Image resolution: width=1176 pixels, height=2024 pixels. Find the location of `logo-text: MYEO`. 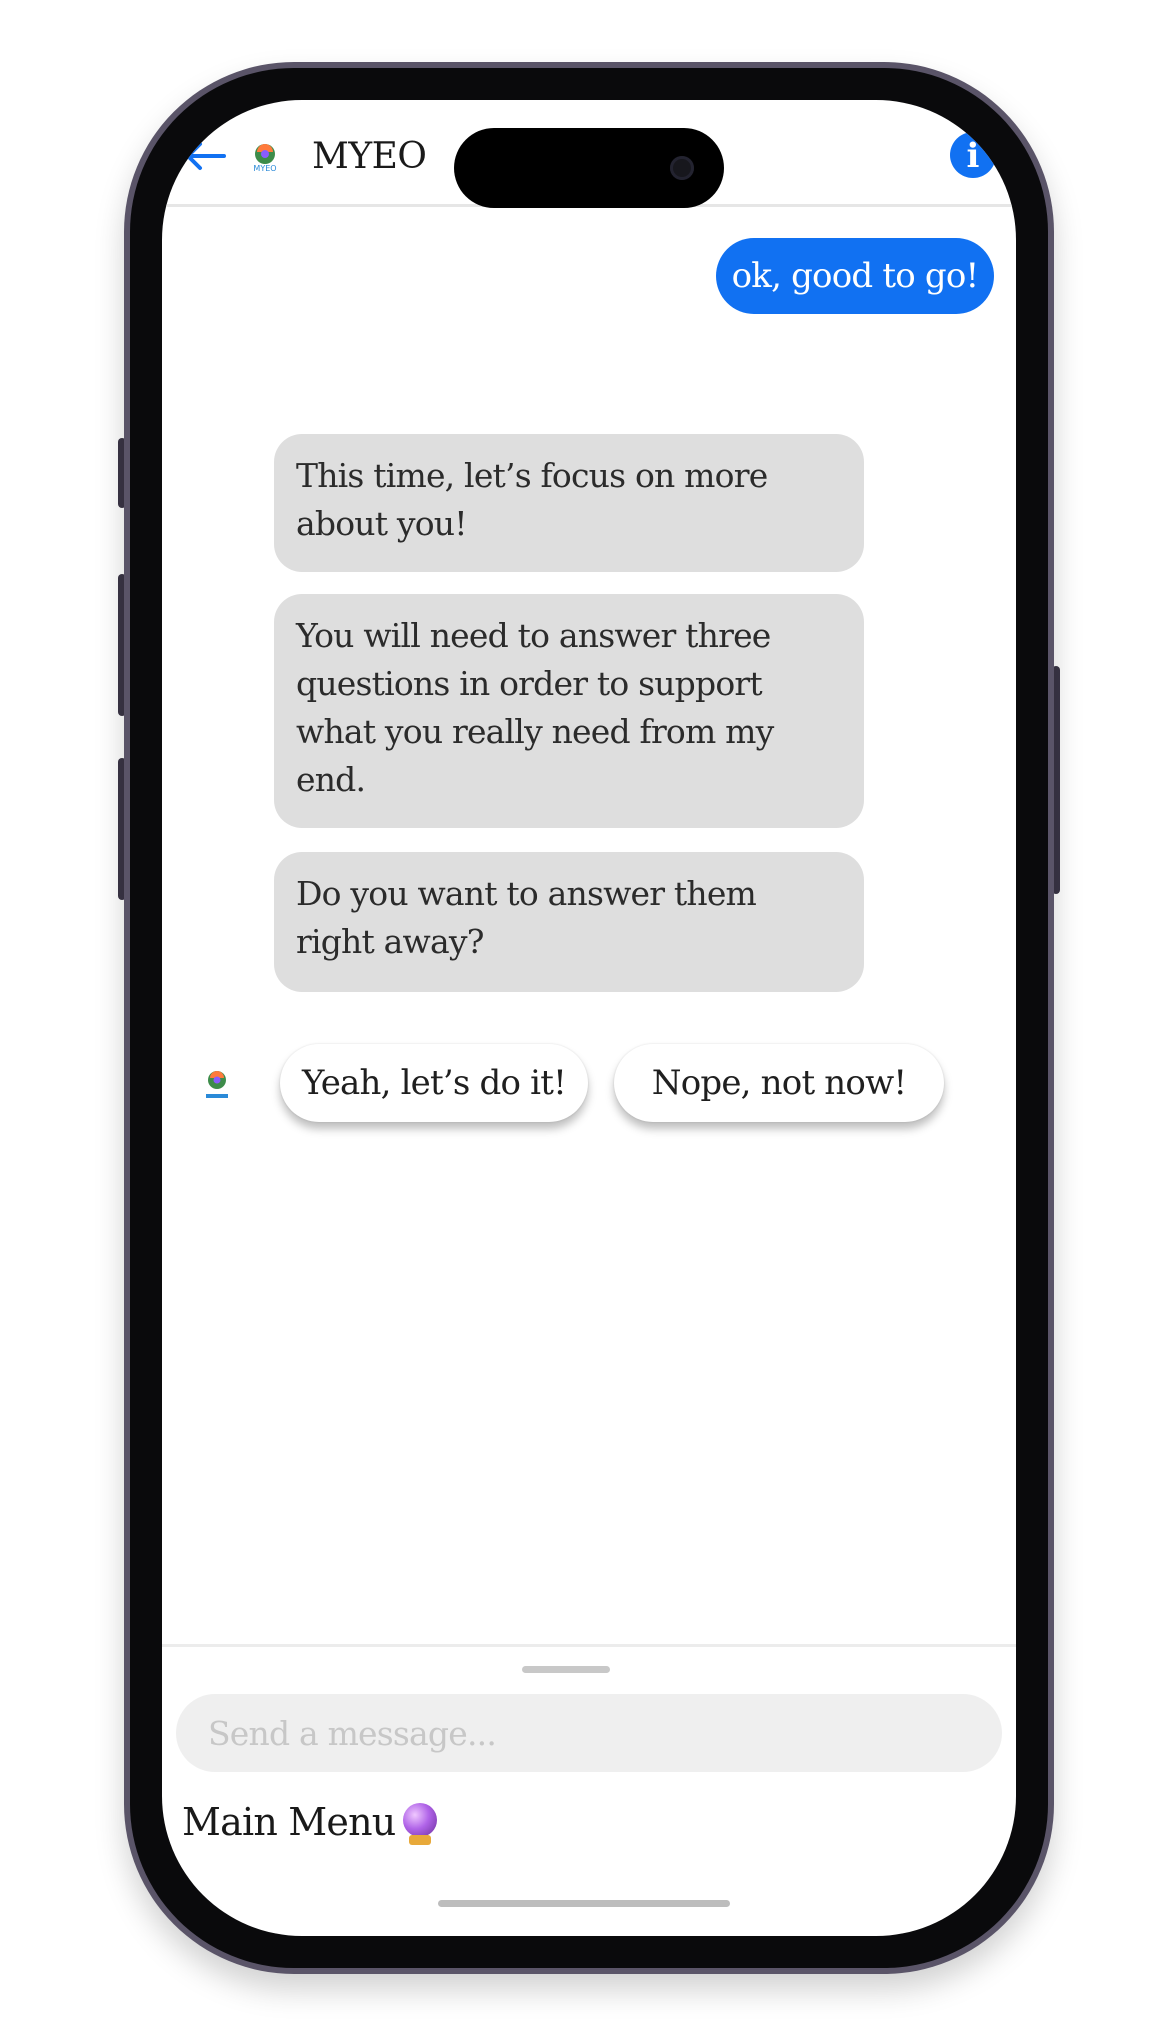

logo-text: MYEO is located at coordinates (265, 168).